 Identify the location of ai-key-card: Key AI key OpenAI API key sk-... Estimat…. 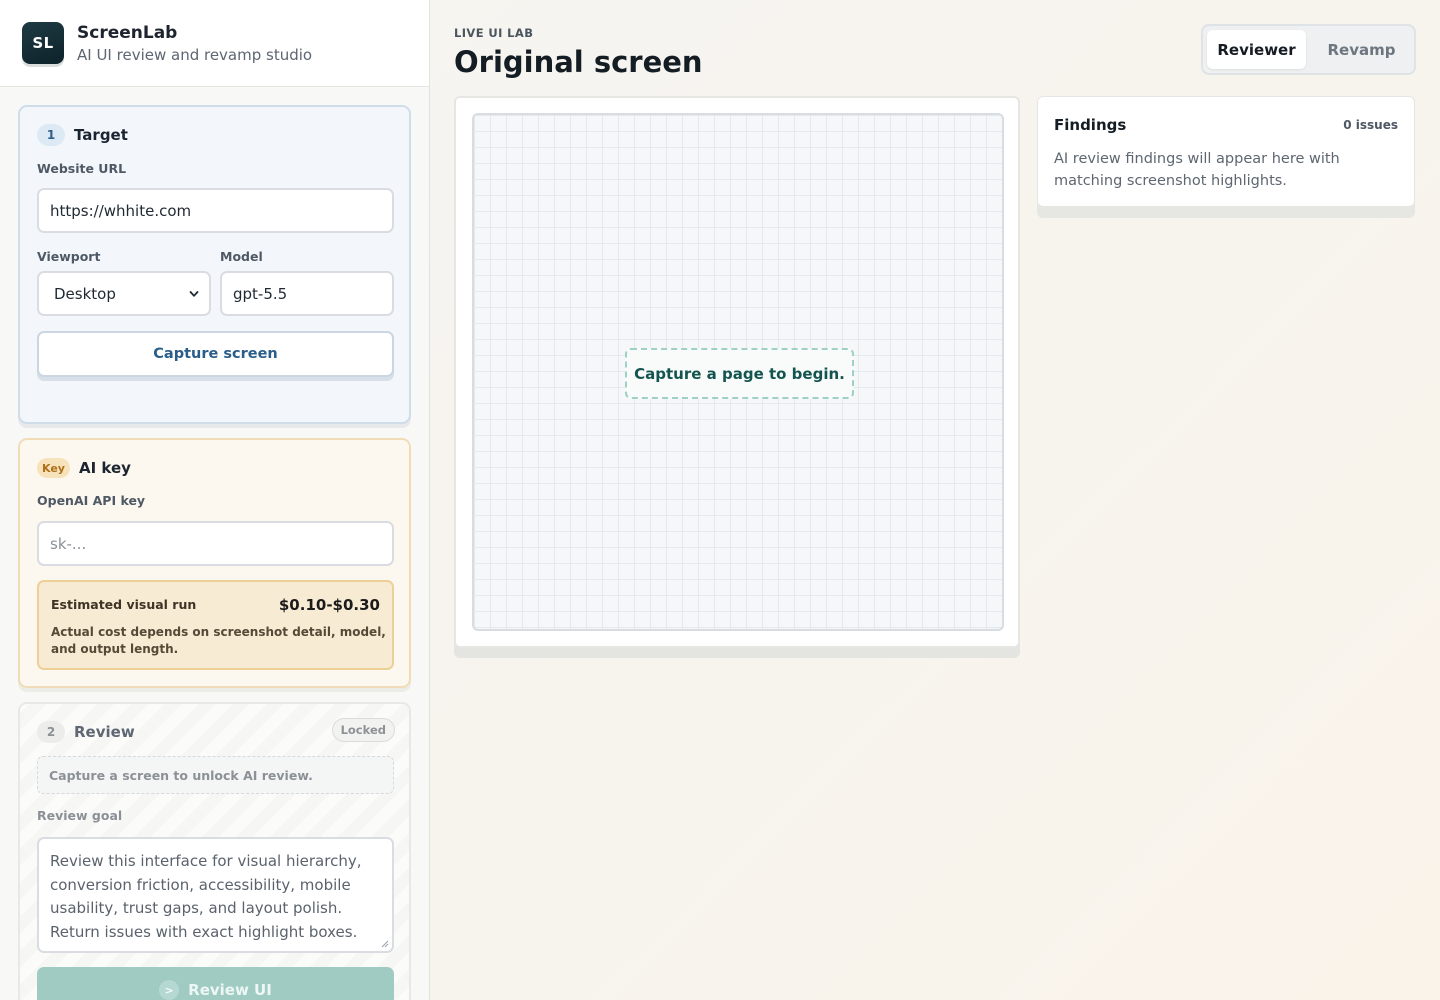
(214, 563).